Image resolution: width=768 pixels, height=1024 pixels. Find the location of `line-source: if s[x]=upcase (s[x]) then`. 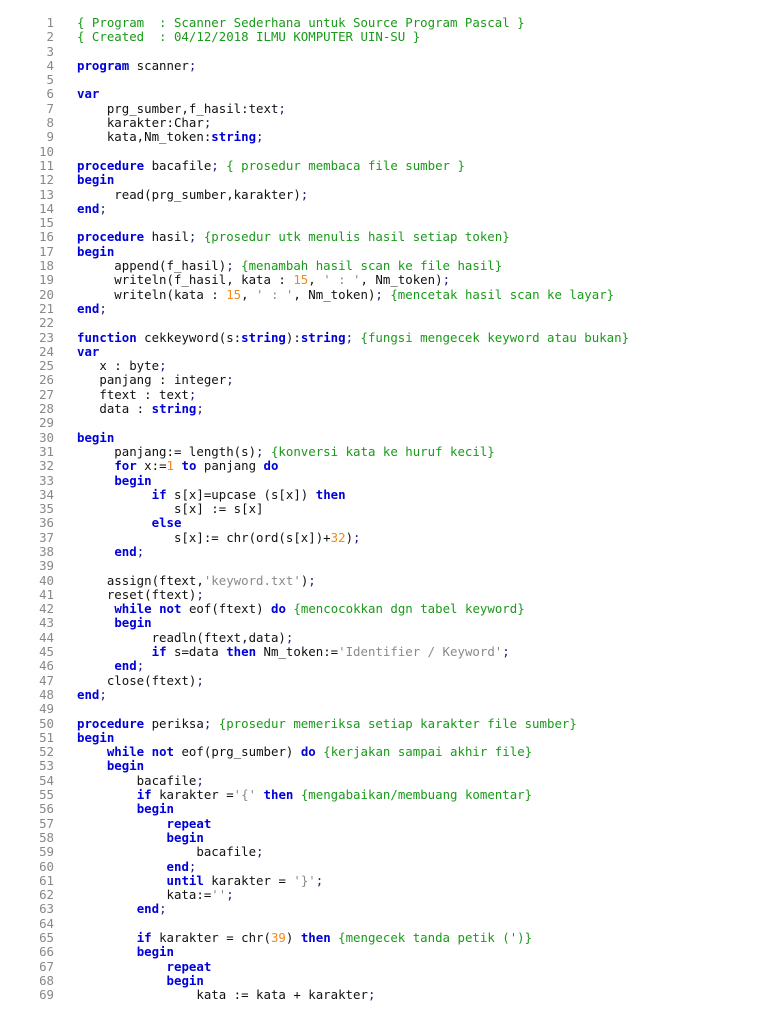

line-source: if s[x]=upcase (s[x]) then is located at coordinates (211, 494).